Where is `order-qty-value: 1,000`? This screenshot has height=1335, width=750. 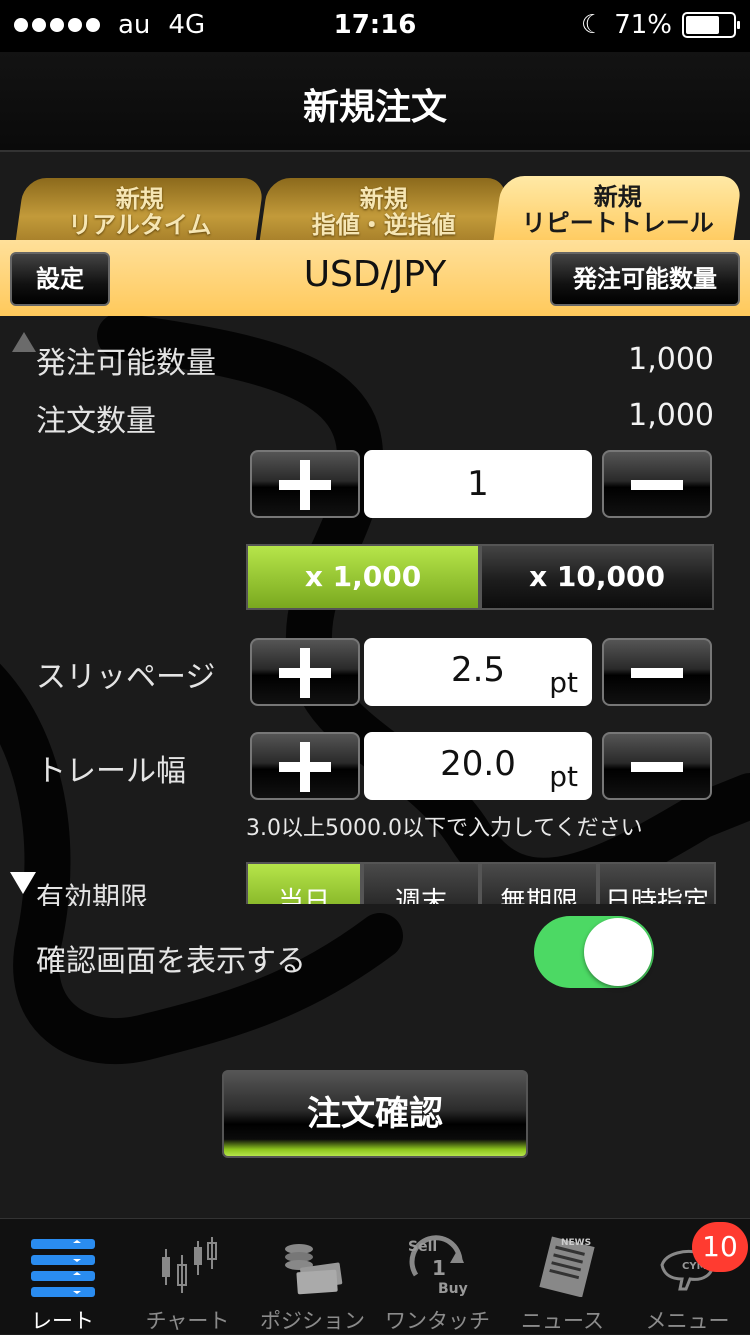
order-qty-value: 1,000 is located at coordinates (671, 415).